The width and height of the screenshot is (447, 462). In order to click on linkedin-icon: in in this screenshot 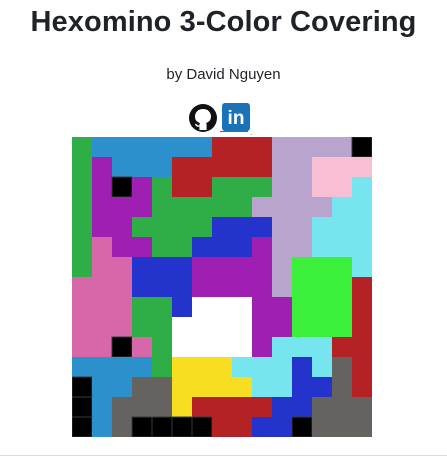, I will do `click(236, 117)`.